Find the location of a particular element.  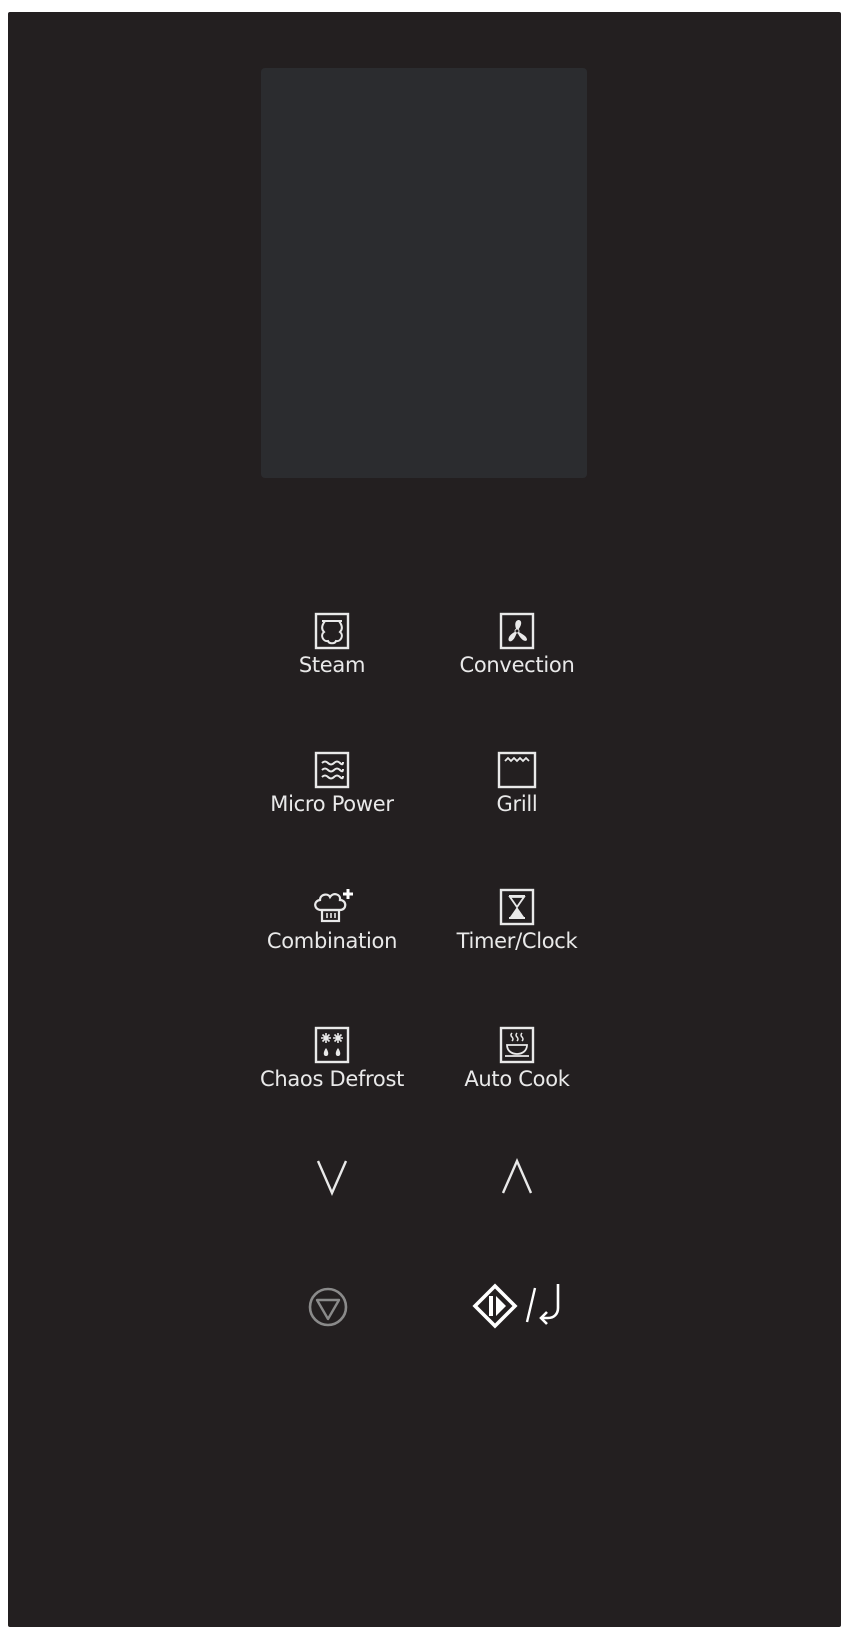

convection-button: Convection is located at coordinates (517, 655).